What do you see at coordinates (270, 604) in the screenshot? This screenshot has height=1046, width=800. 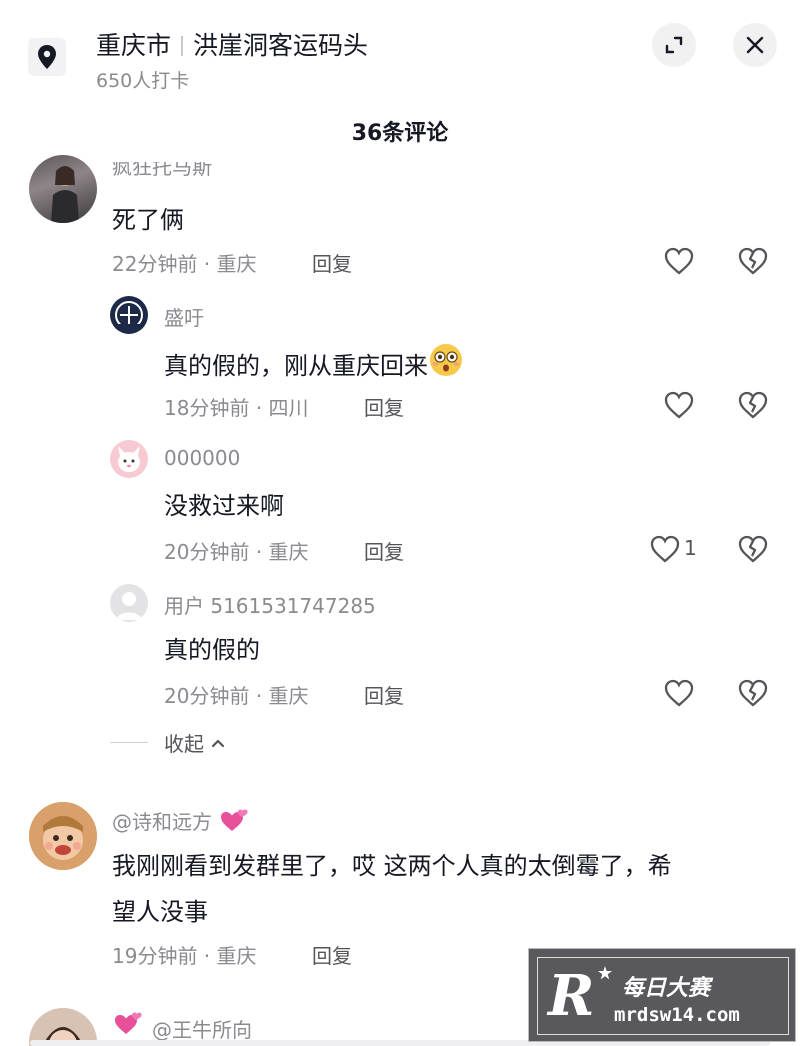 I see `comment-username: 用户 5161531747285` at bounding box center [270, 604].